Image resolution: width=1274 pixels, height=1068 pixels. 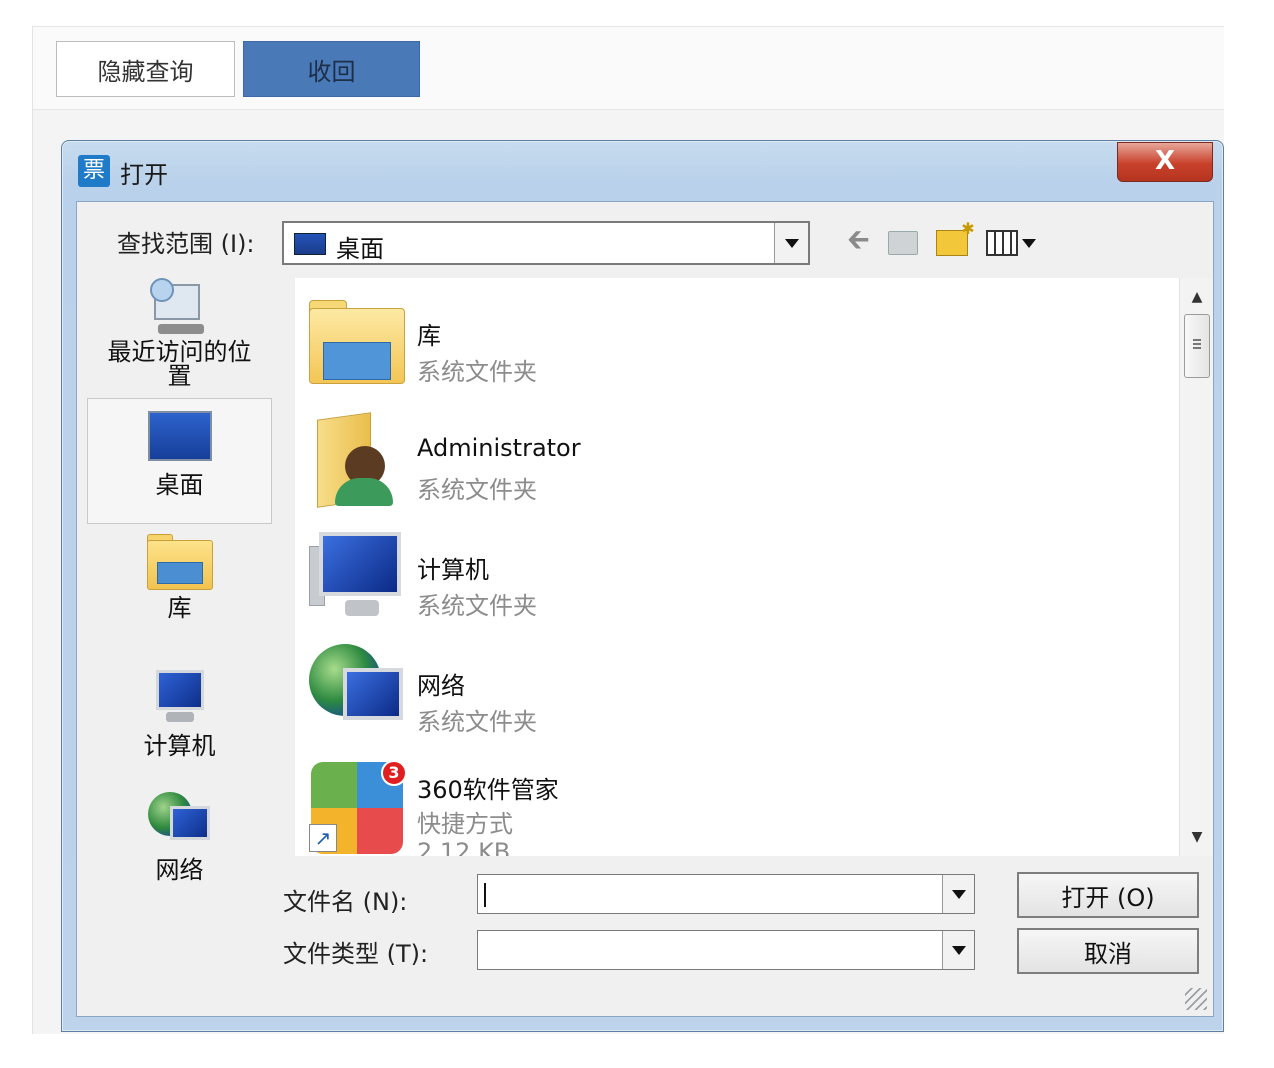 What do you see at coordinates (179, 870) in the screenshot?
I see `place-label: 网络` at bounding box center [179, 870].